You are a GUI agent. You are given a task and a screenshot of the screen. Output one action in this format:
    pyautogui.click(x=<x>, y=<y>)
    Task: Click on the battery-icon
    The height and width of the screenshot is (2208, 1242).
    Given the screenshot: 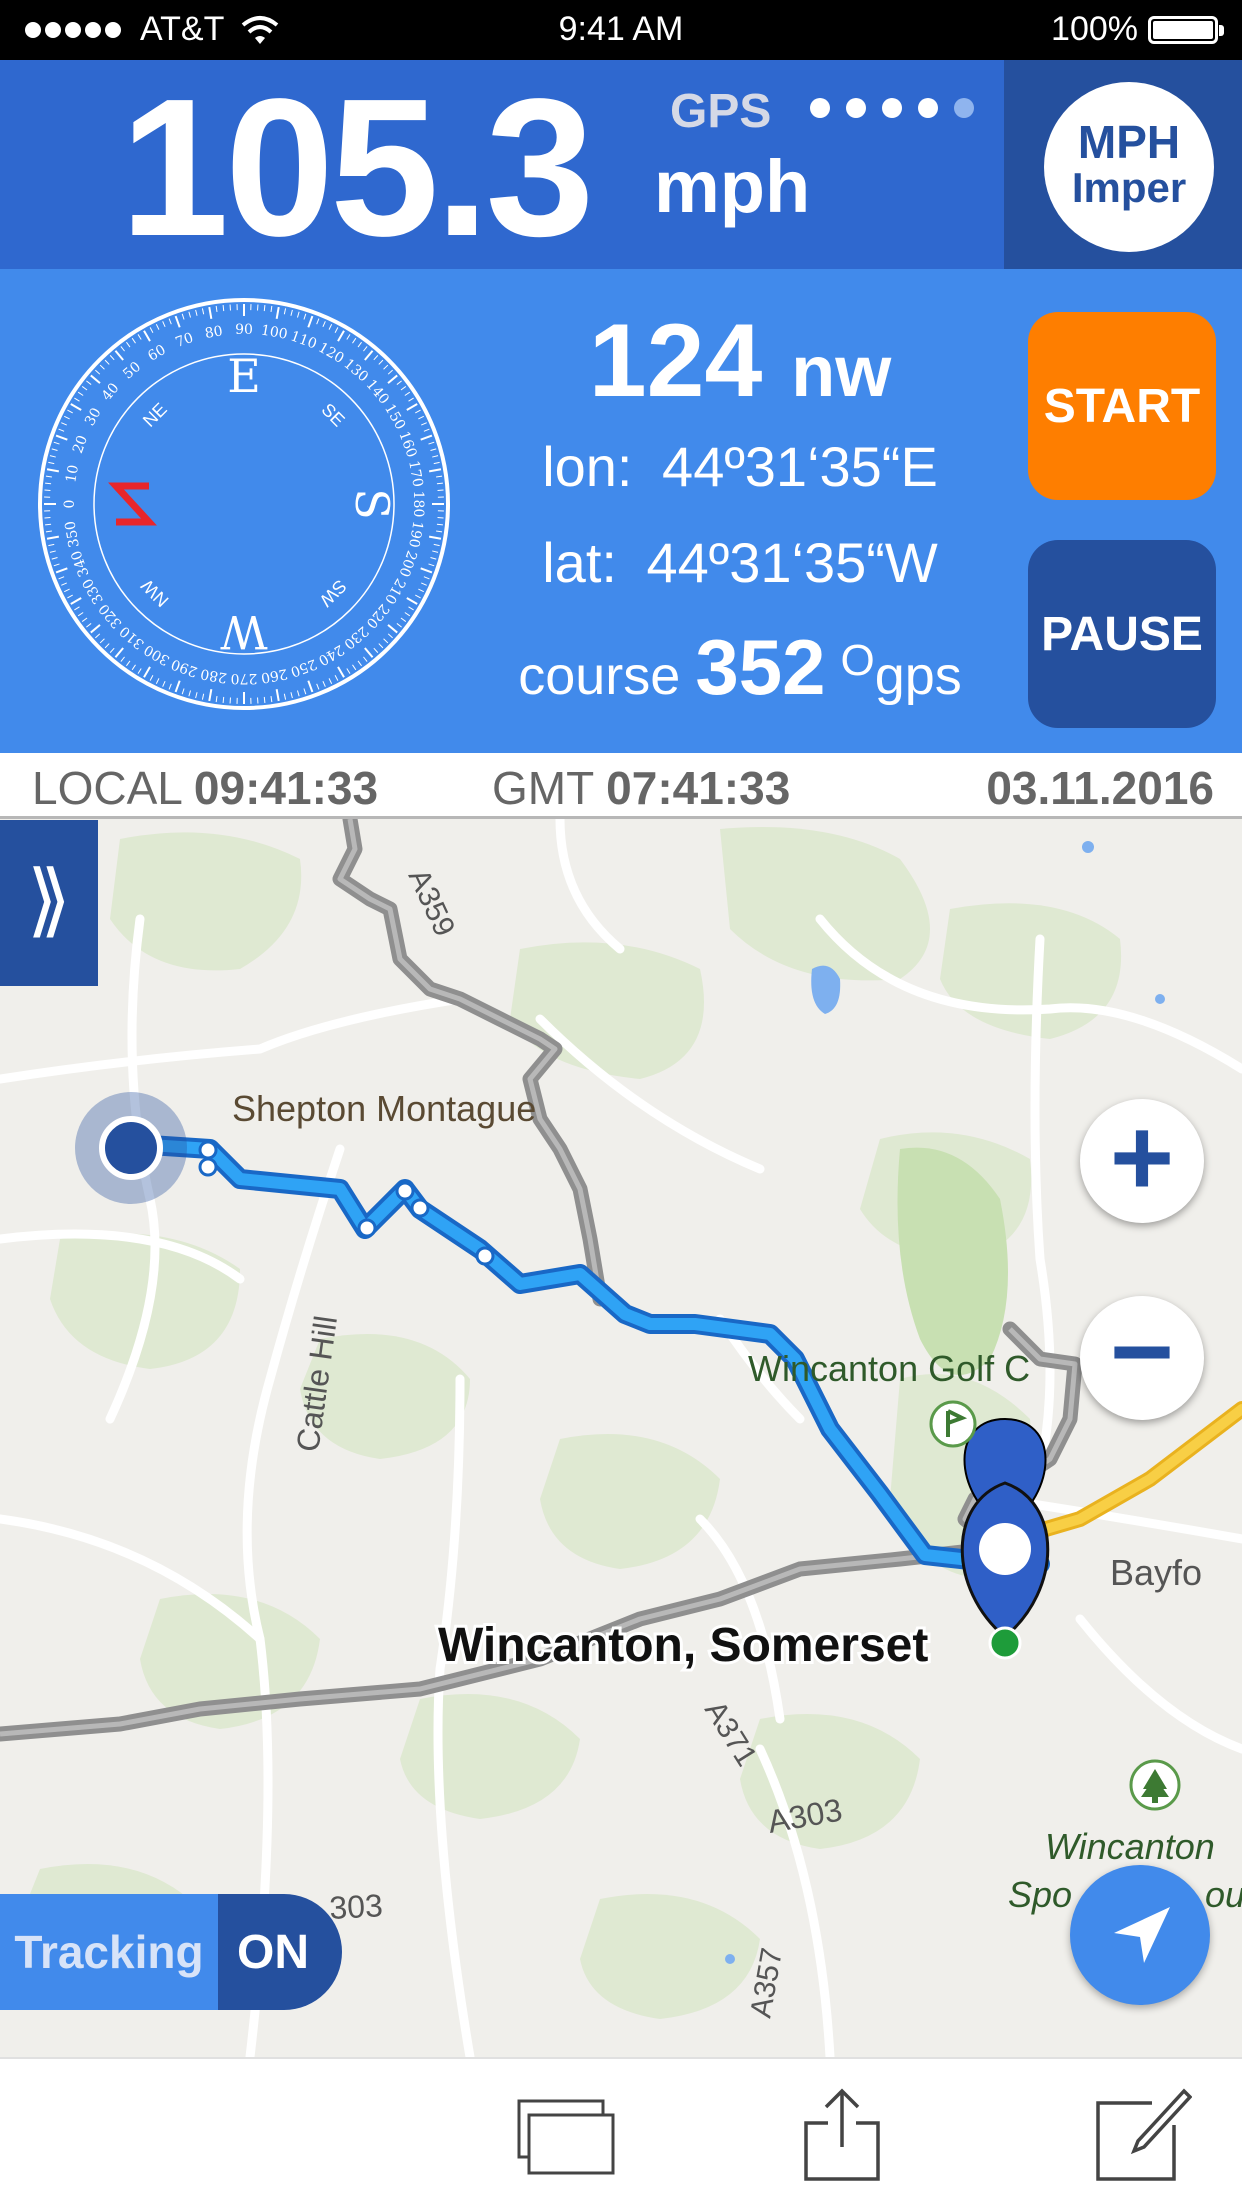 What is the action you would take?
    pyautogui.click(x=1186, y=29)
    